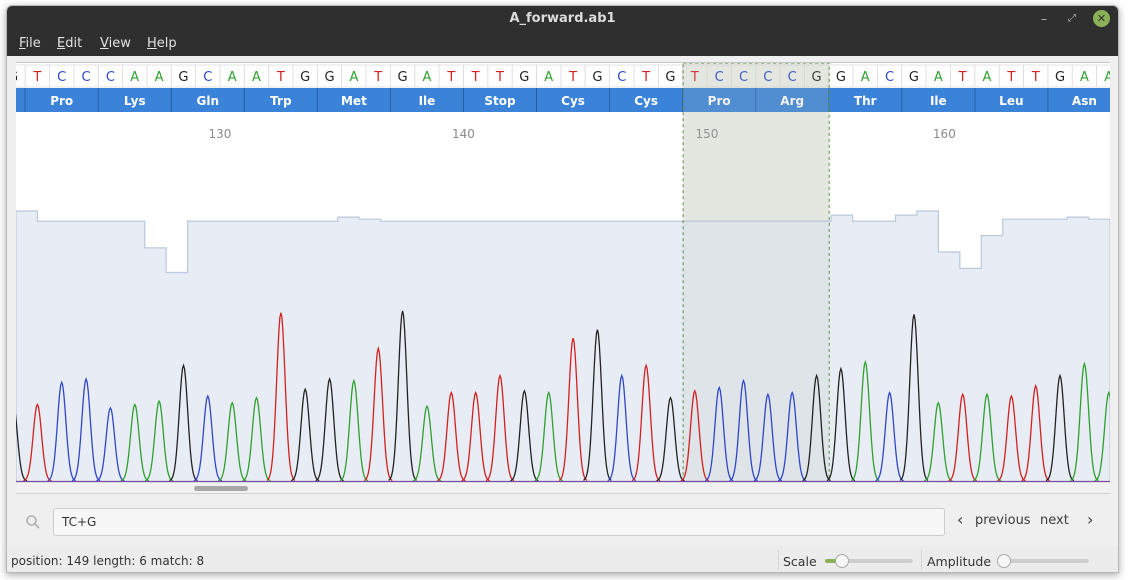  What do you see at coordinates (499, 522) in the screenshot?
I see `search-input` at bounding box center [499, 522].